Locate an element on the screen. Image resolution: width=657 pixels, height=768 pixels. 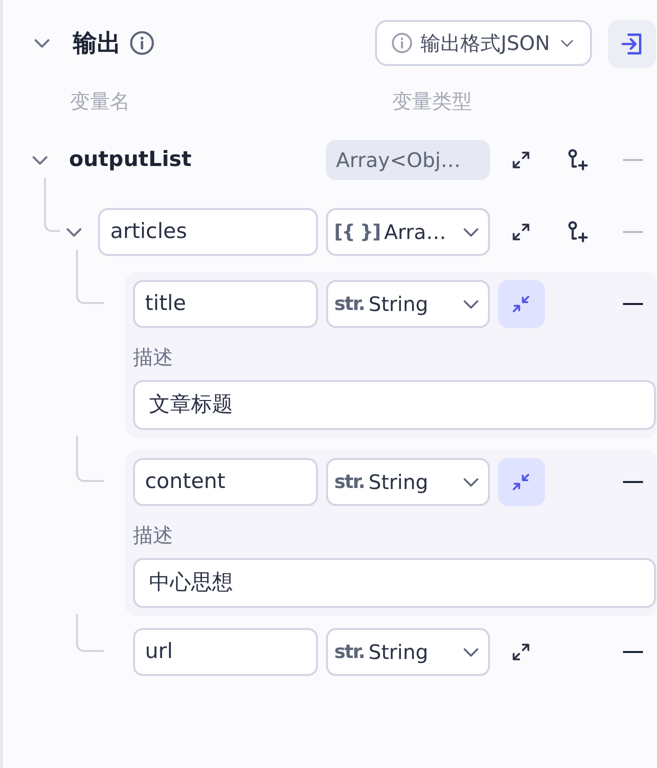
name-field: articles is located at coordinates (208, 232).